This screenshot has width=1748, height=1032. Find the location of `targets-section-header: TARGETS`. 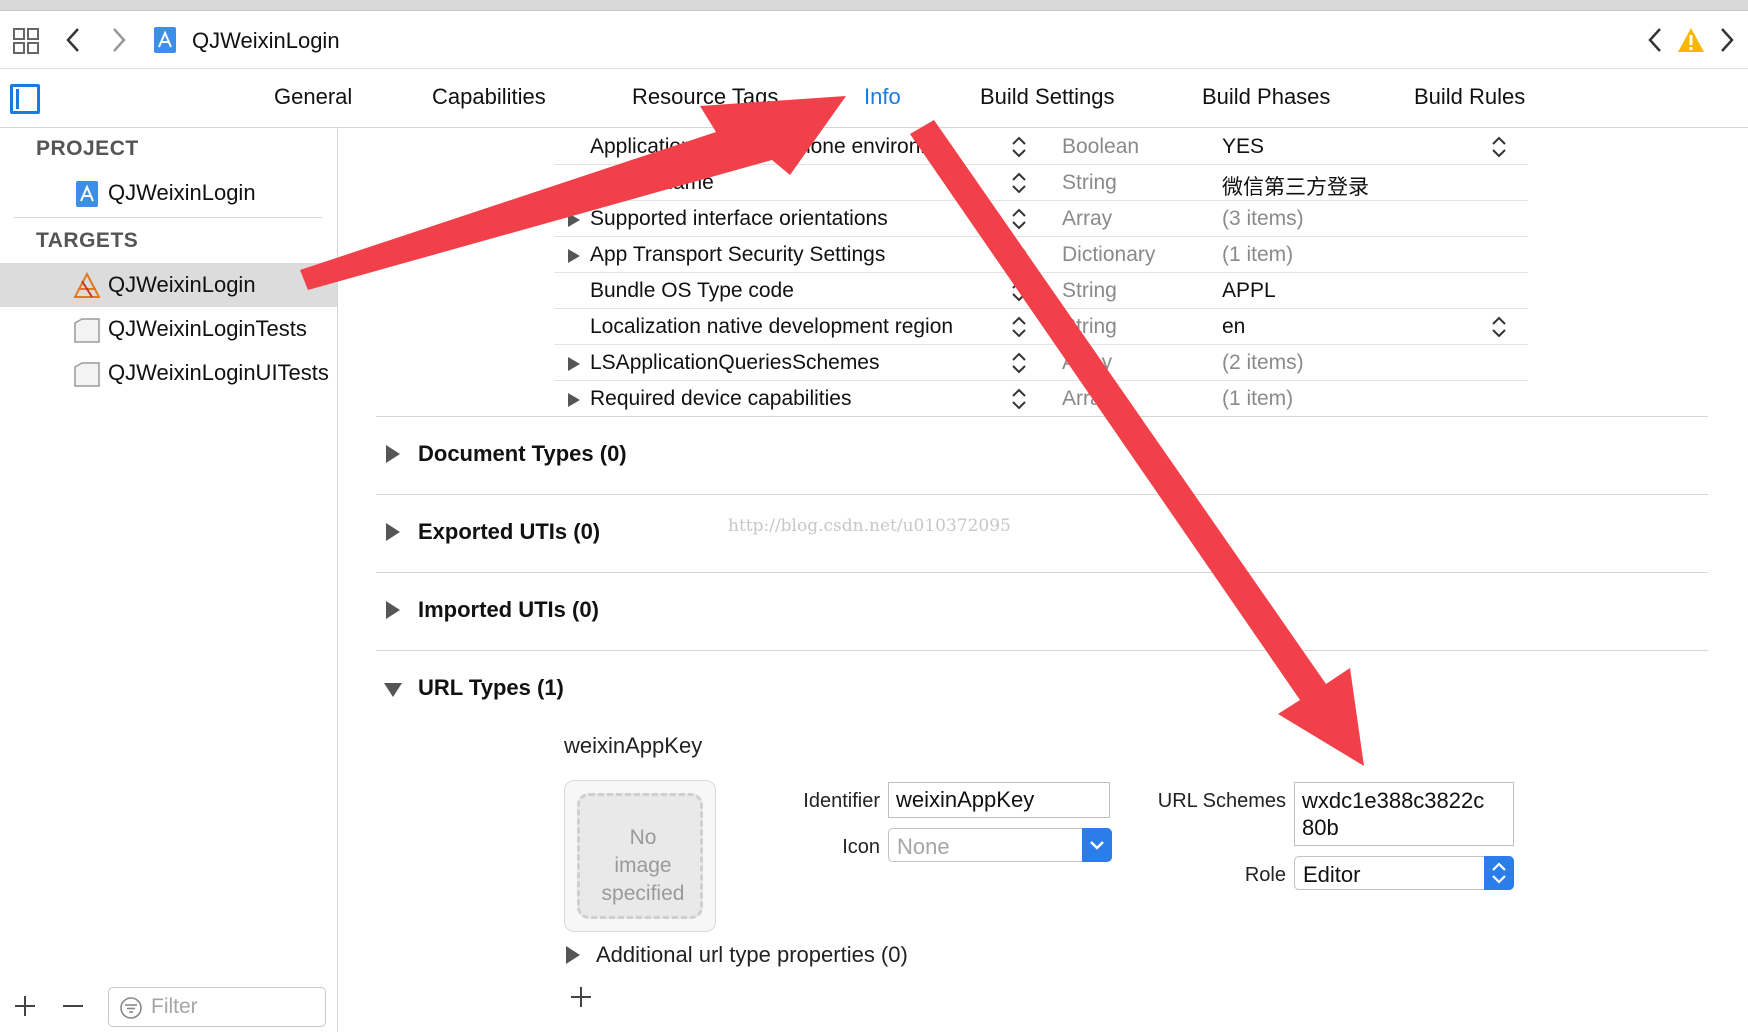

targets-section-header: TARGETS is located at coordinates (87, 240).